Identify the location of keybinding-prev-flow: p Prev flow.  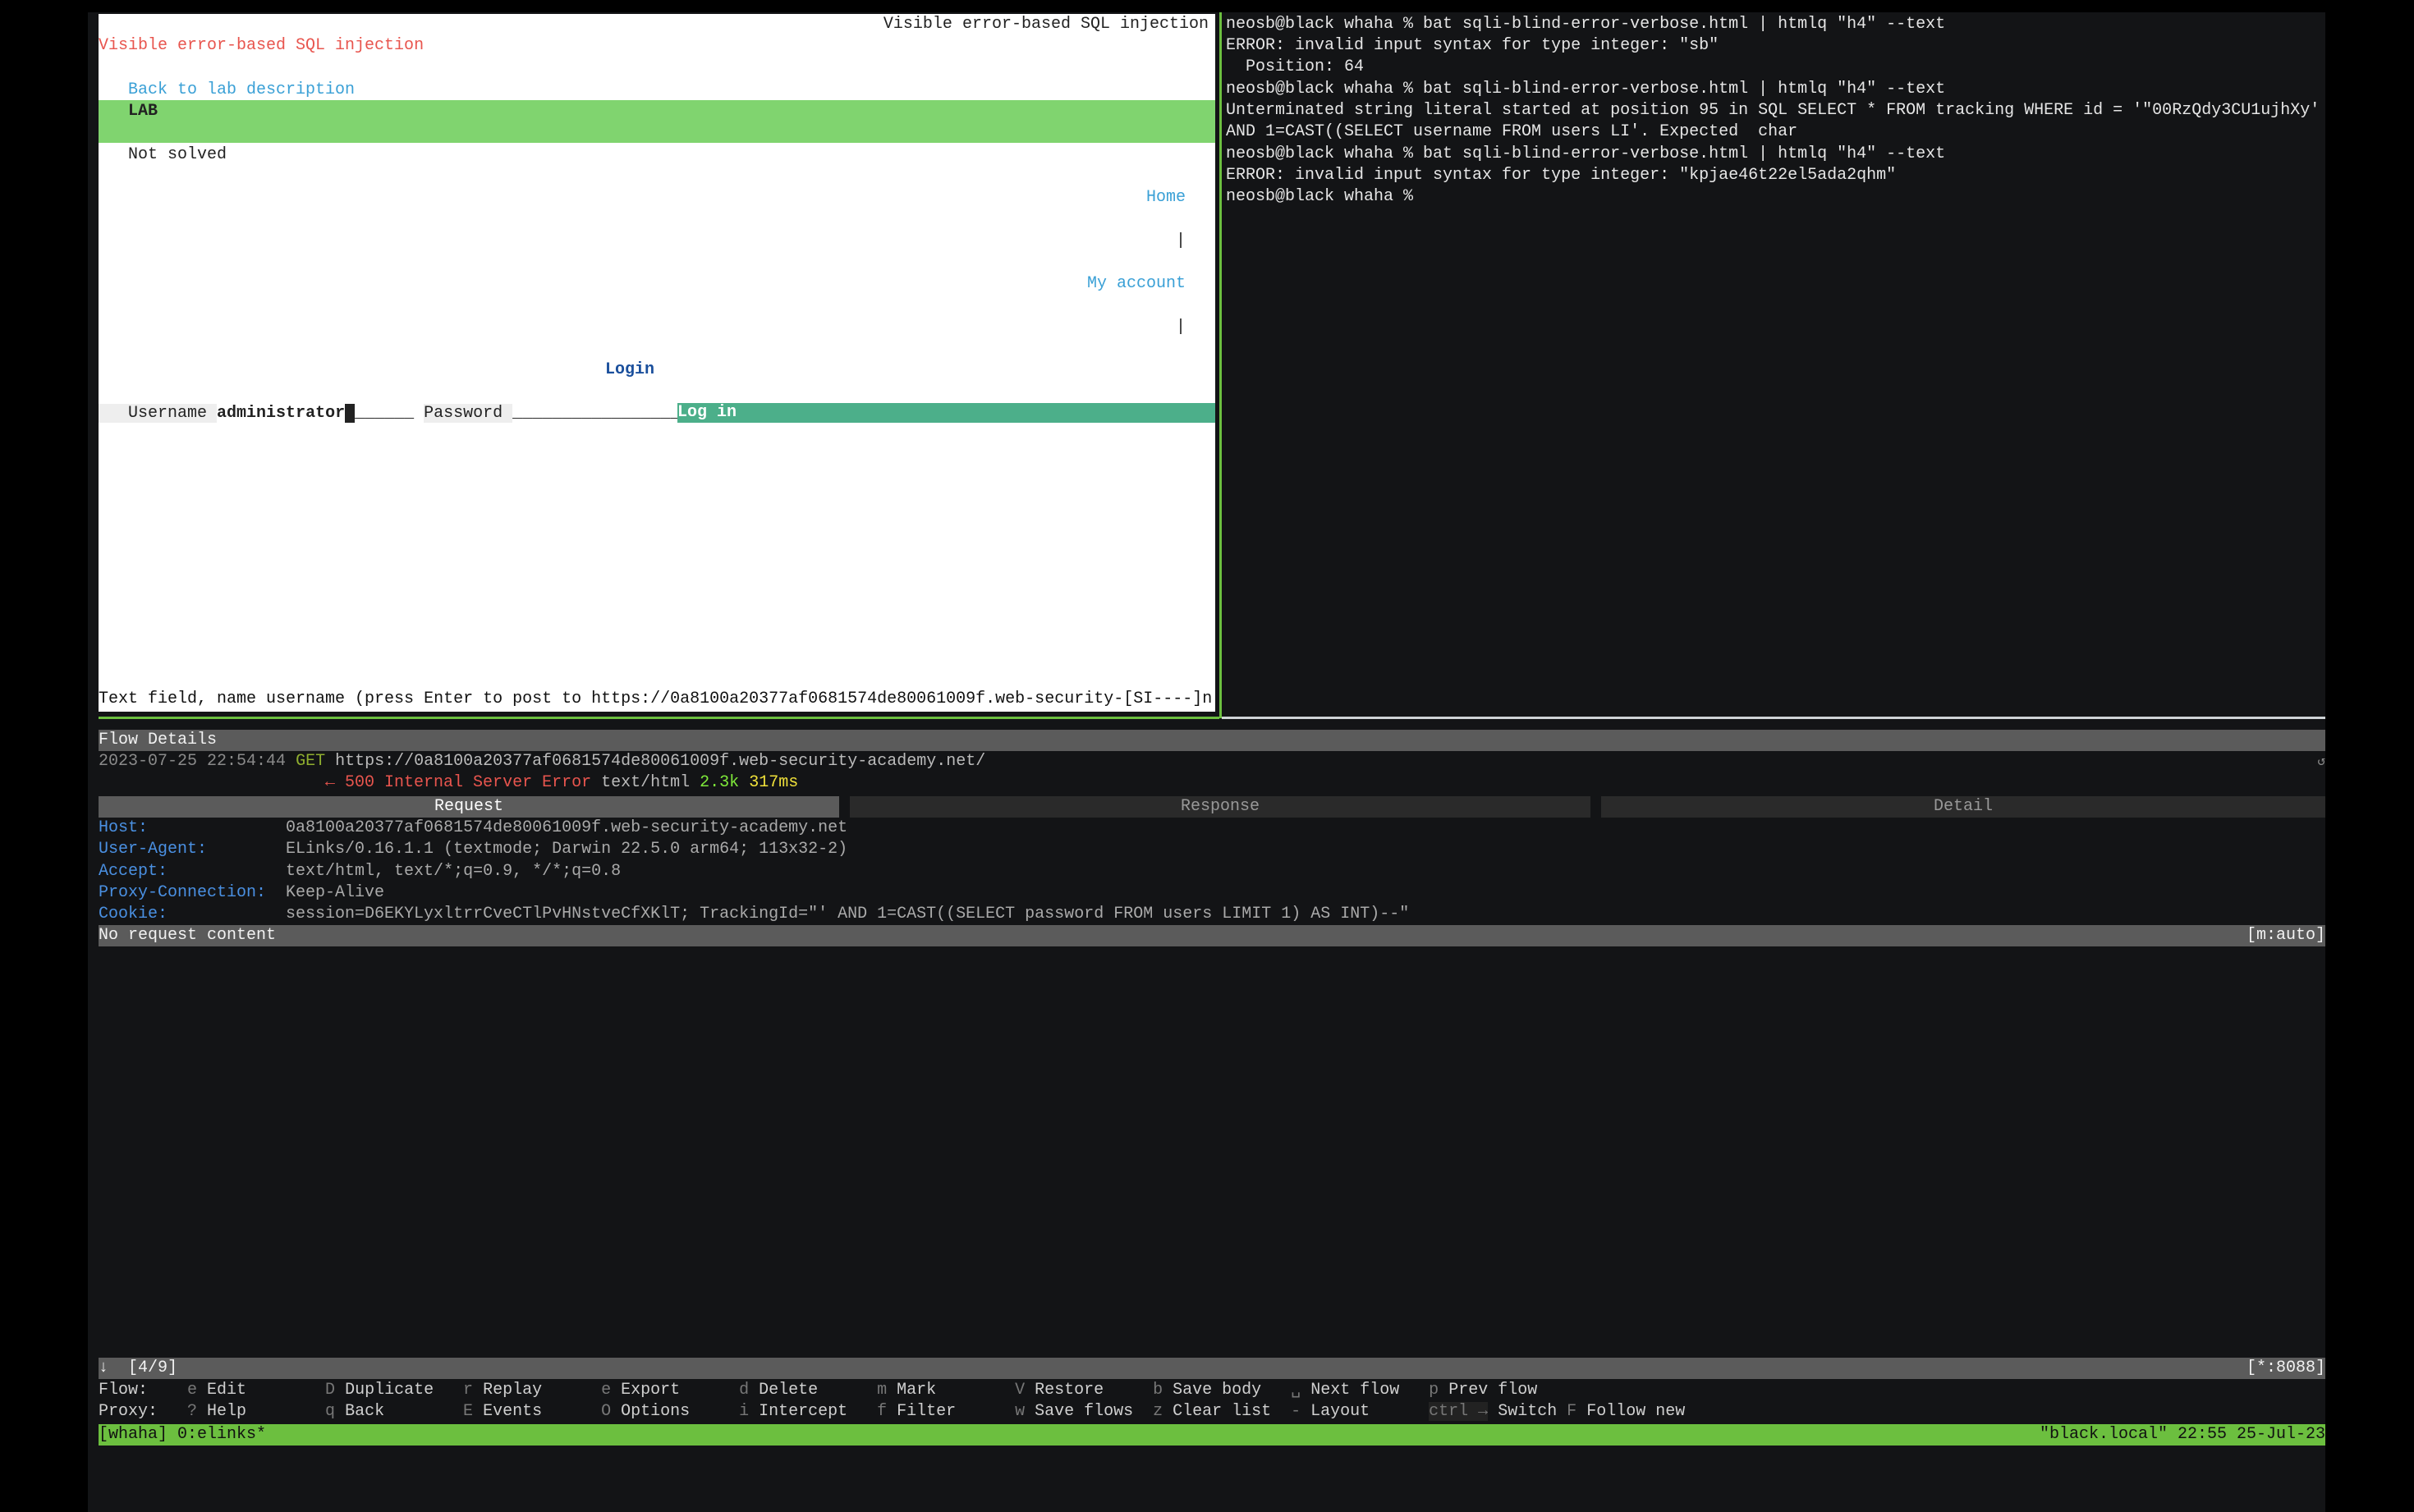
(1483, 1390).